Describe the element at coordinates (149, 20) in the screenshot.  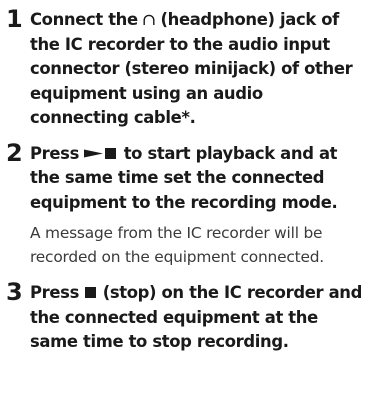
I see `headphone-icon` at that location.